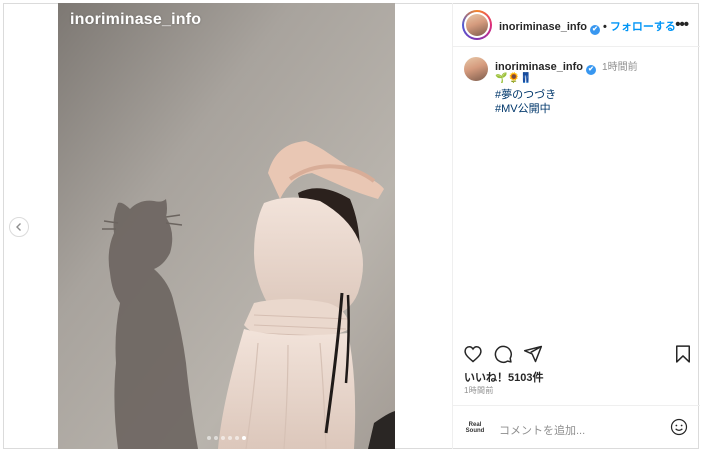  Describe the element at coordinates (244, 438) in the screenshot. I see `carousel-dot-active` at that location.